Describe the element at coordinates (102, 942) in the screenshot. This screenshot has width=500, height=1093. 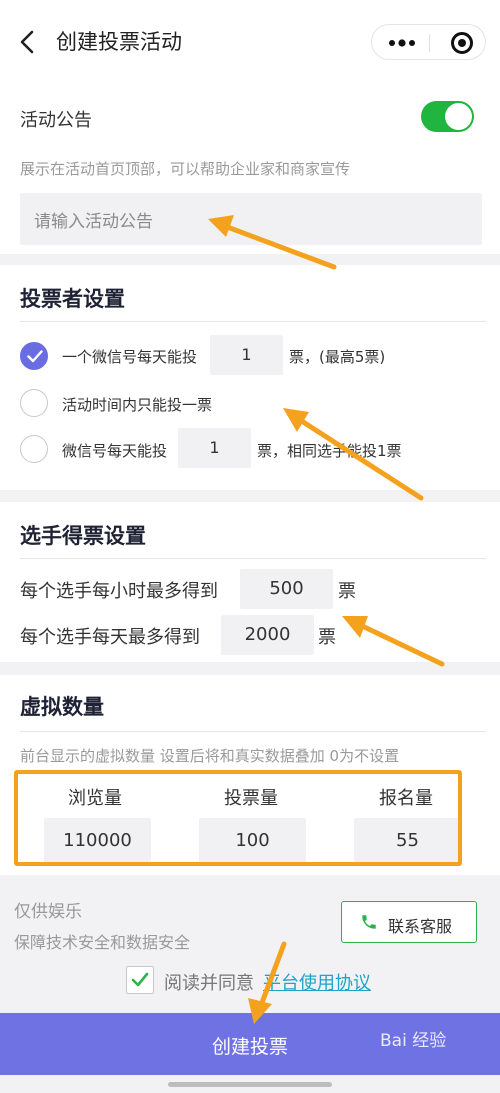
I see `security-note: 保障技术安全和数据安全` at that location.